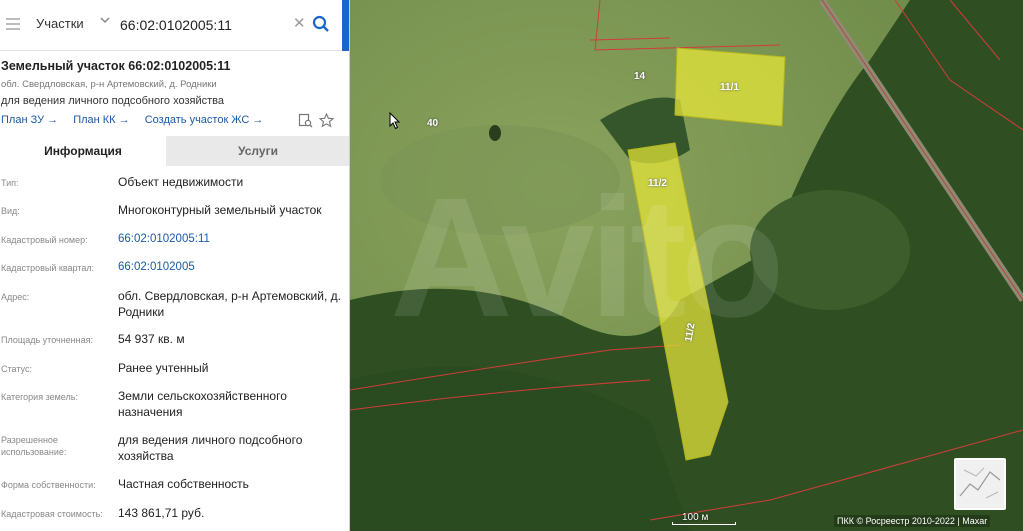 The image size is (1023, 531). Describe the element at coordinates (912, 521) in the screenshot. I see `map-attribution: ПКК © Росреестр 2010-2022 | Maxar` at that location.